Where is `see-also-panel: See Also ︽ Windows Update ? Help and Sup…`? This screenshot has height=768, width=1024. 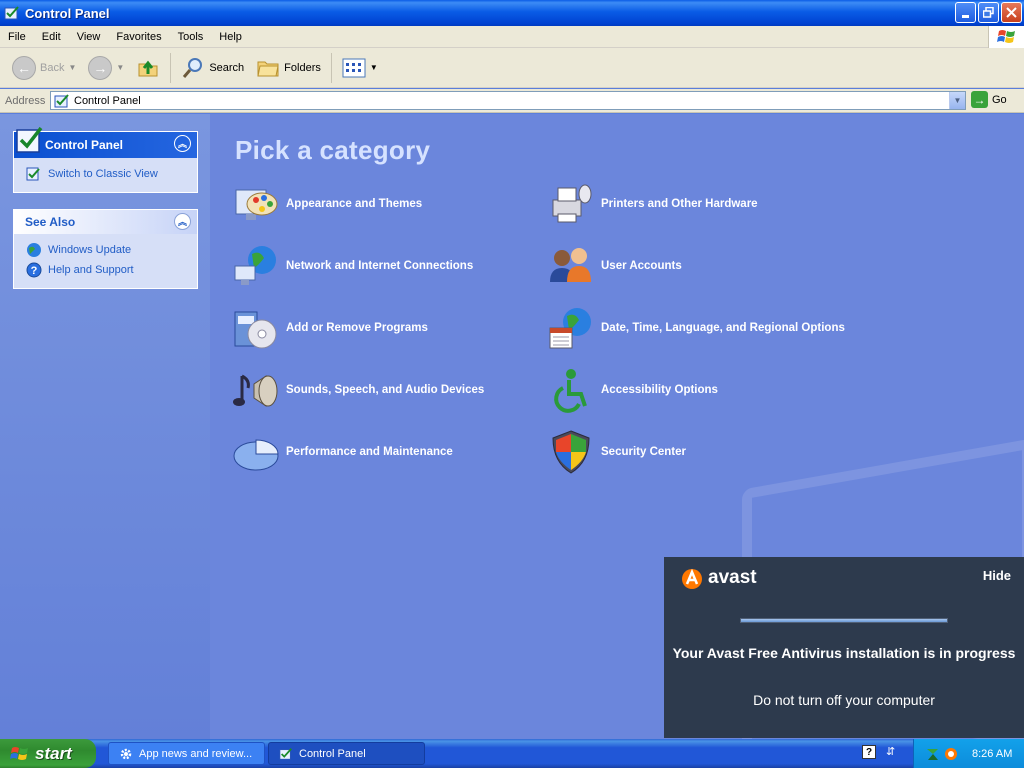 see-also-panel: See Also ︽ Windows Update ? Help and Sup… is located at coordinates (105, 249).